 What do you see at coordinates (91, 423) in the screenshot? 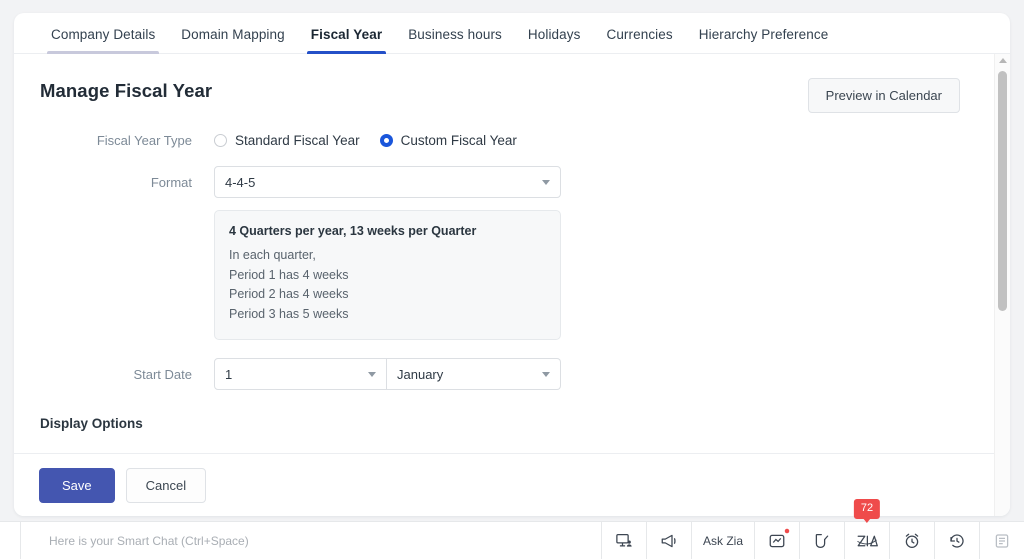
I see `display-options-title: Display Options` at bounding box center [91, 423].